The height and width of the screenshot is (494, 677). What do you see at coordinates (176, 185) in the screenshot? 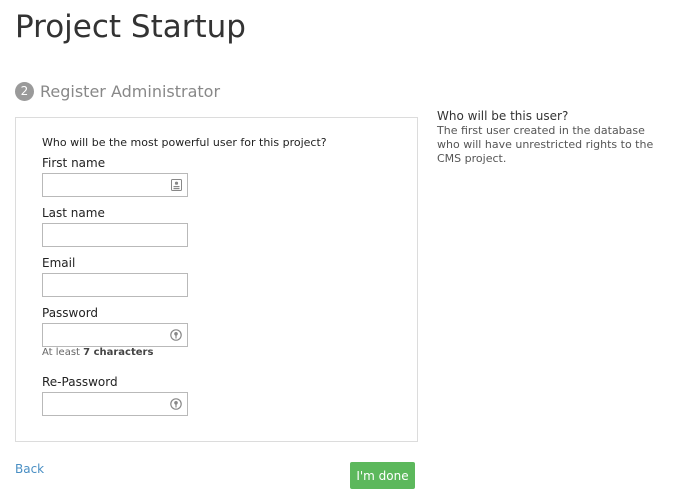
I see `contact-card-icon` at bounding box center [176, 185].